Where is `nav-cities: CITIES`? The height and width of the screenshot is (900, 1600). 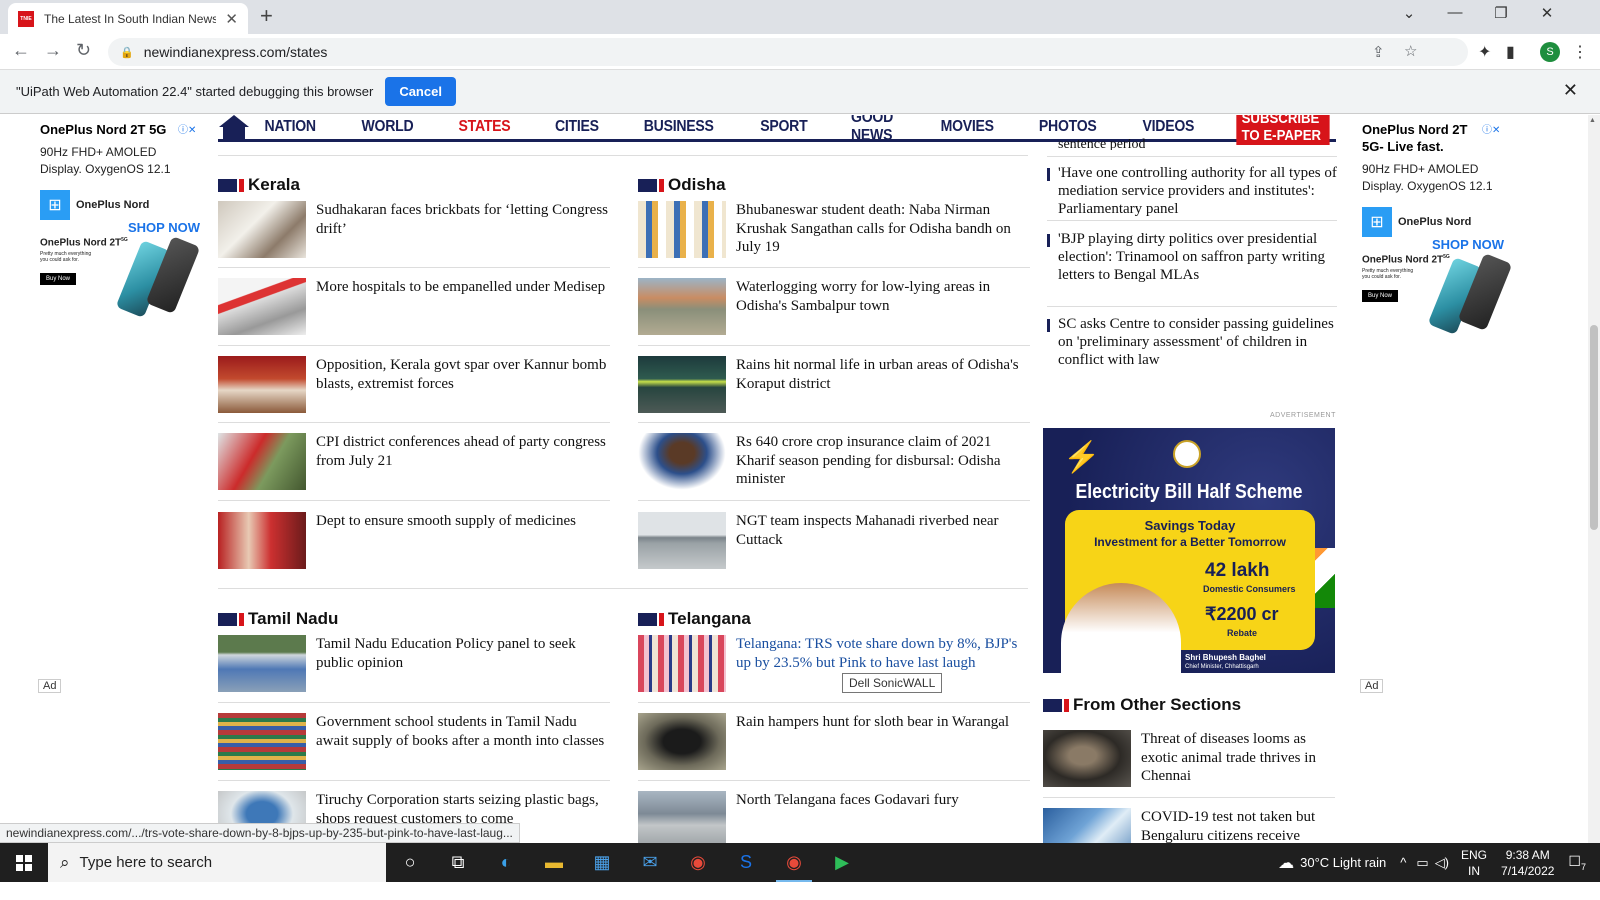 nav-cities: CITIES is located at coordinates (577, 127).